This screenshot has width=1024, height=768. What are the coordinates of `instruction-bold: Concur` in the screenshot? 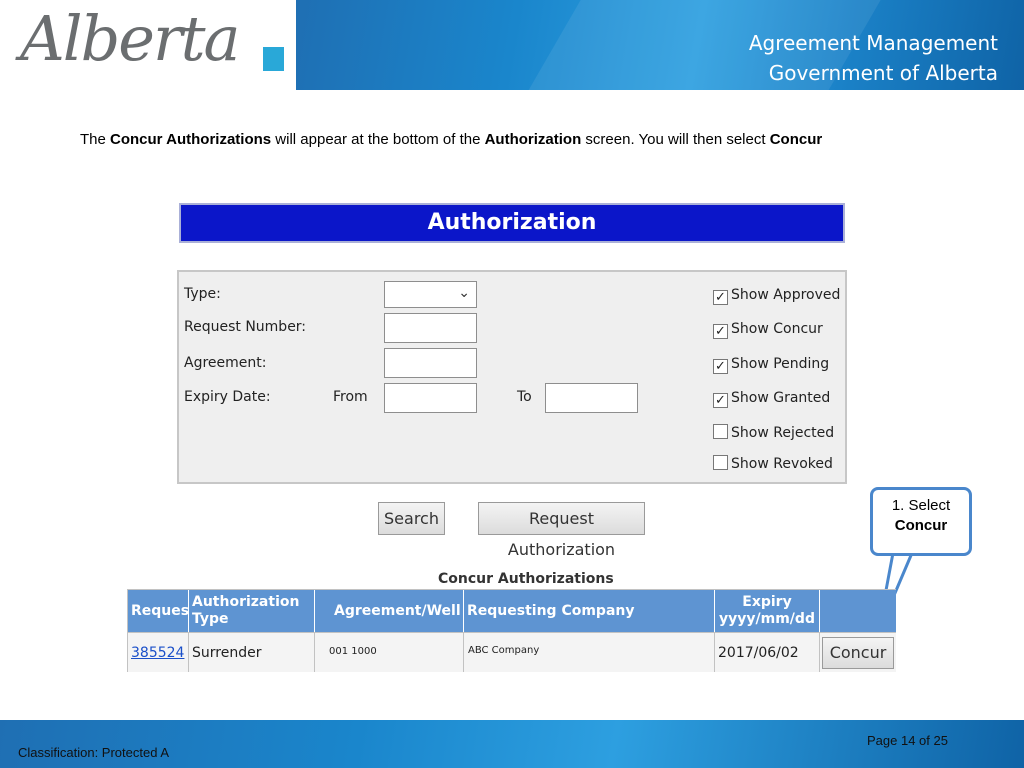 It's located at (796, 139).